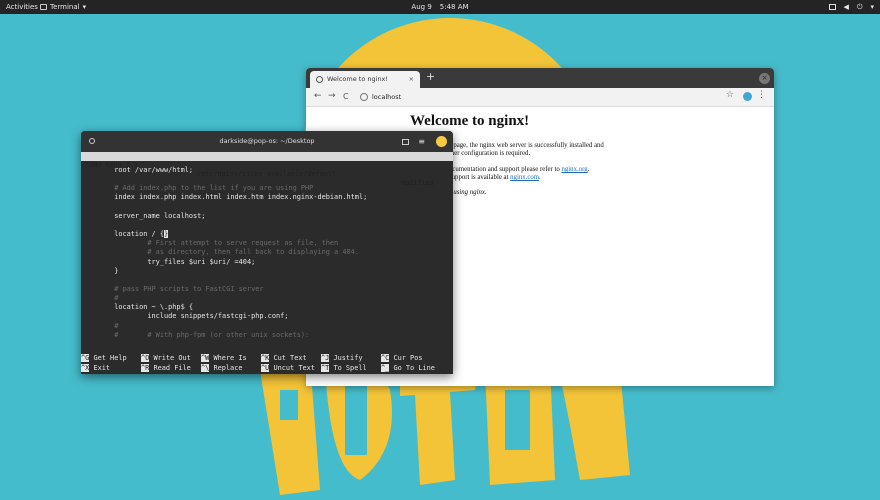 This screenshot has width=880, height=500. I want to click on page-heading: Welcome to nginx!, so click(470, 121).